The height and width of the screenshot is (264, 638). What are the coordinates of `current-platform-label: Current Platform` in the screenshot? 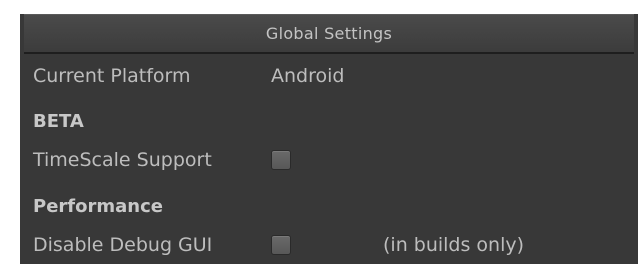 It's located at (112, 76).